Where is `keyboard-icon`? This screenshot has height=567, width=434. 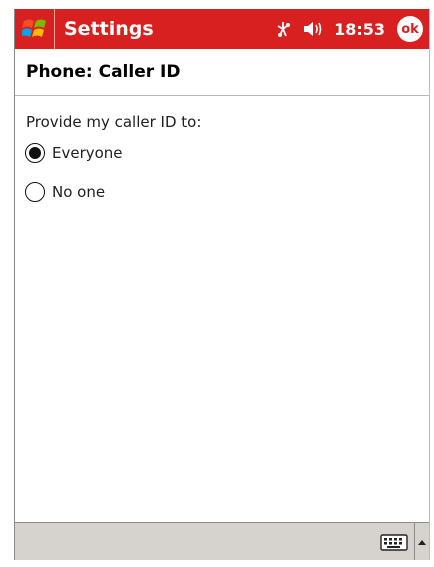 keyboard-icon is located at coordinates (395, 542).